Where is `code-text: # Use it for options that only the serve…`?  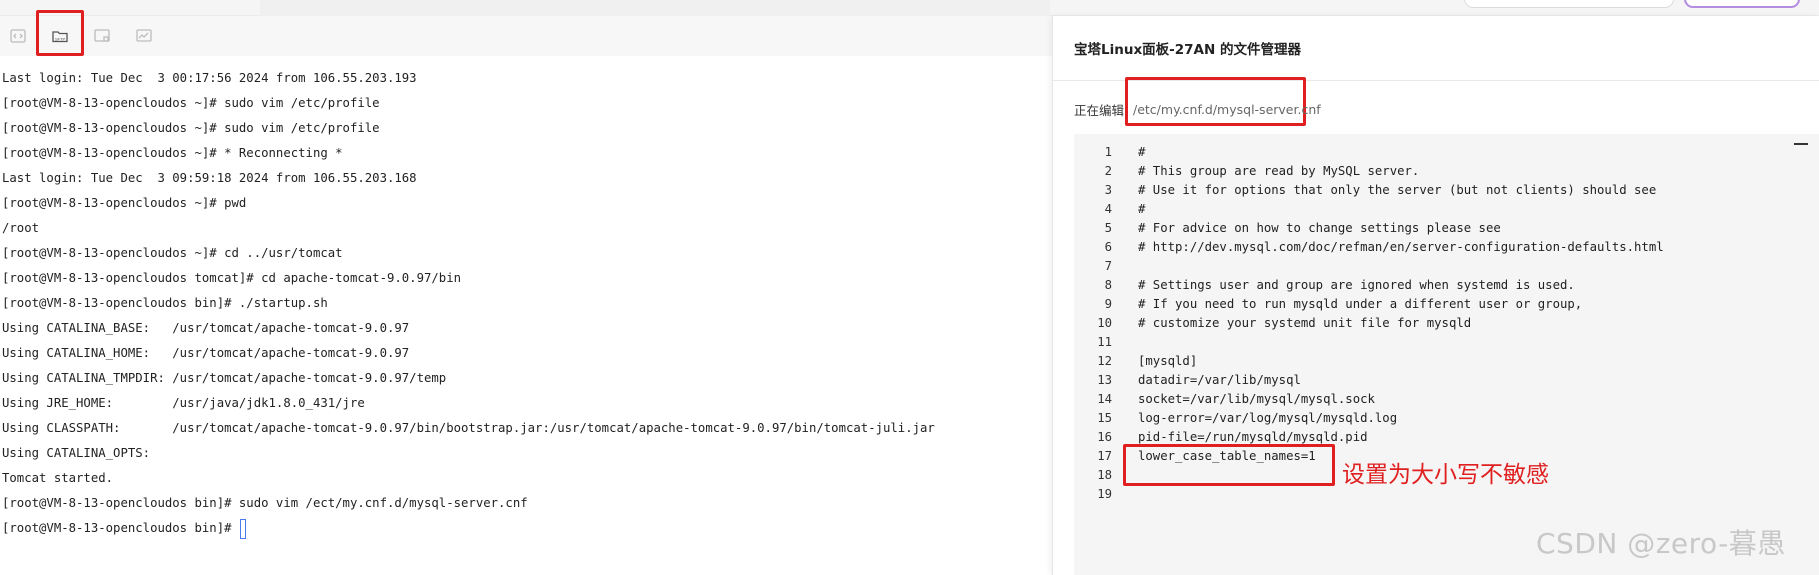
code-text: # Use it for options that only the serve… is located at coordinates (1397, 190).